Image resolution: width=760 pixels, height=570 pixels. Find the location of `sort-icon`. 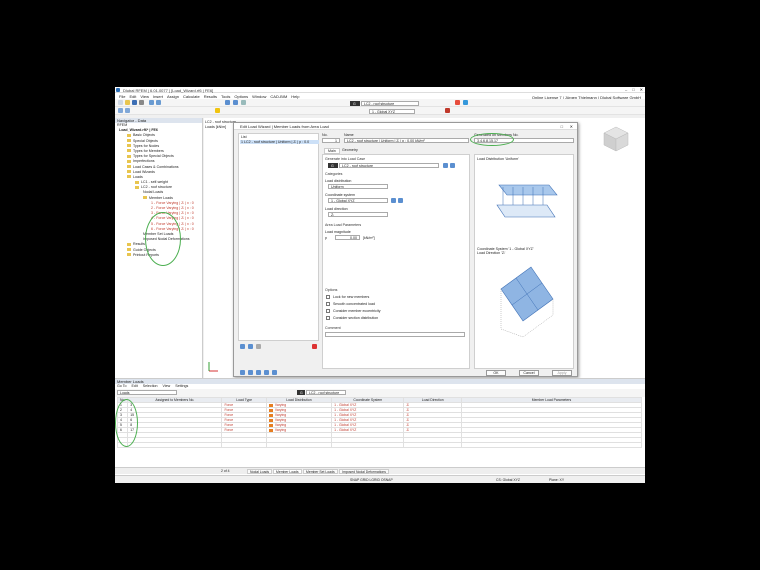

sort-icon is located at coordinates (258, 346).